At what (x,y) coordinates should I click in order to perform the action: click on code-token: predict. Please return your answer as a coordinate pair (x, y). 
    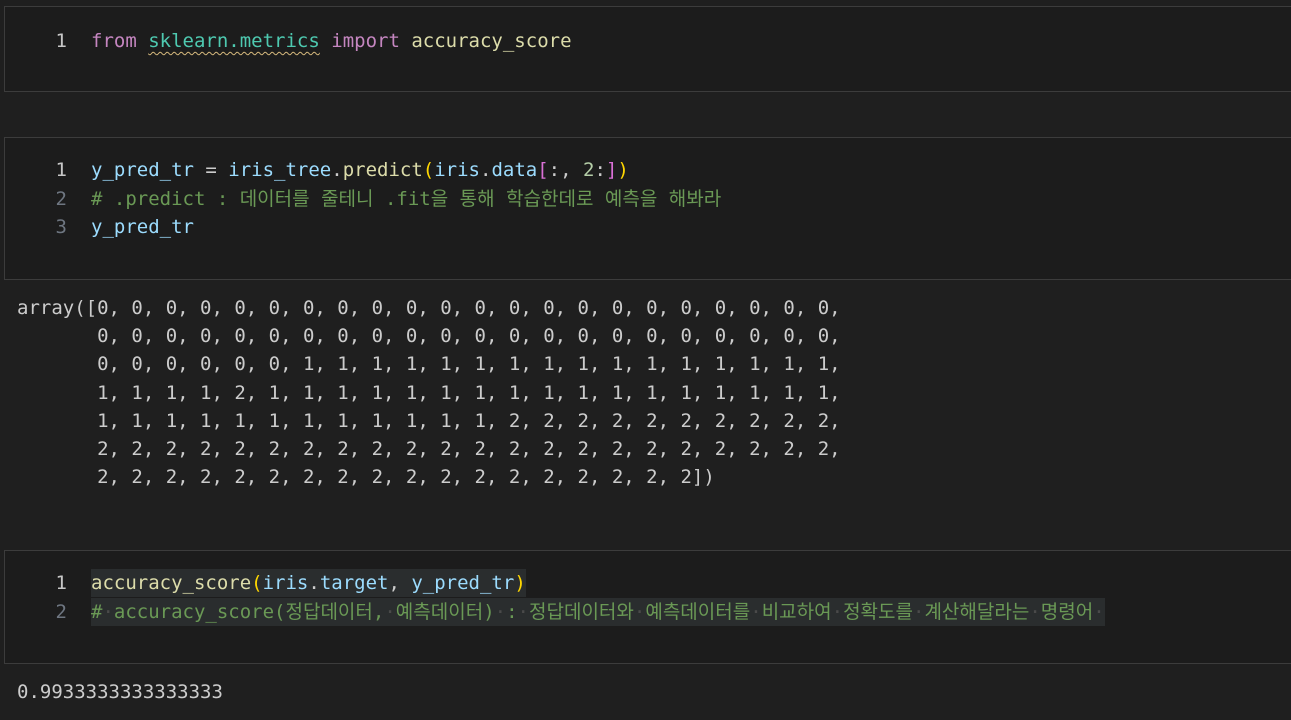
    Looking at the image, I should click on (382, 170).